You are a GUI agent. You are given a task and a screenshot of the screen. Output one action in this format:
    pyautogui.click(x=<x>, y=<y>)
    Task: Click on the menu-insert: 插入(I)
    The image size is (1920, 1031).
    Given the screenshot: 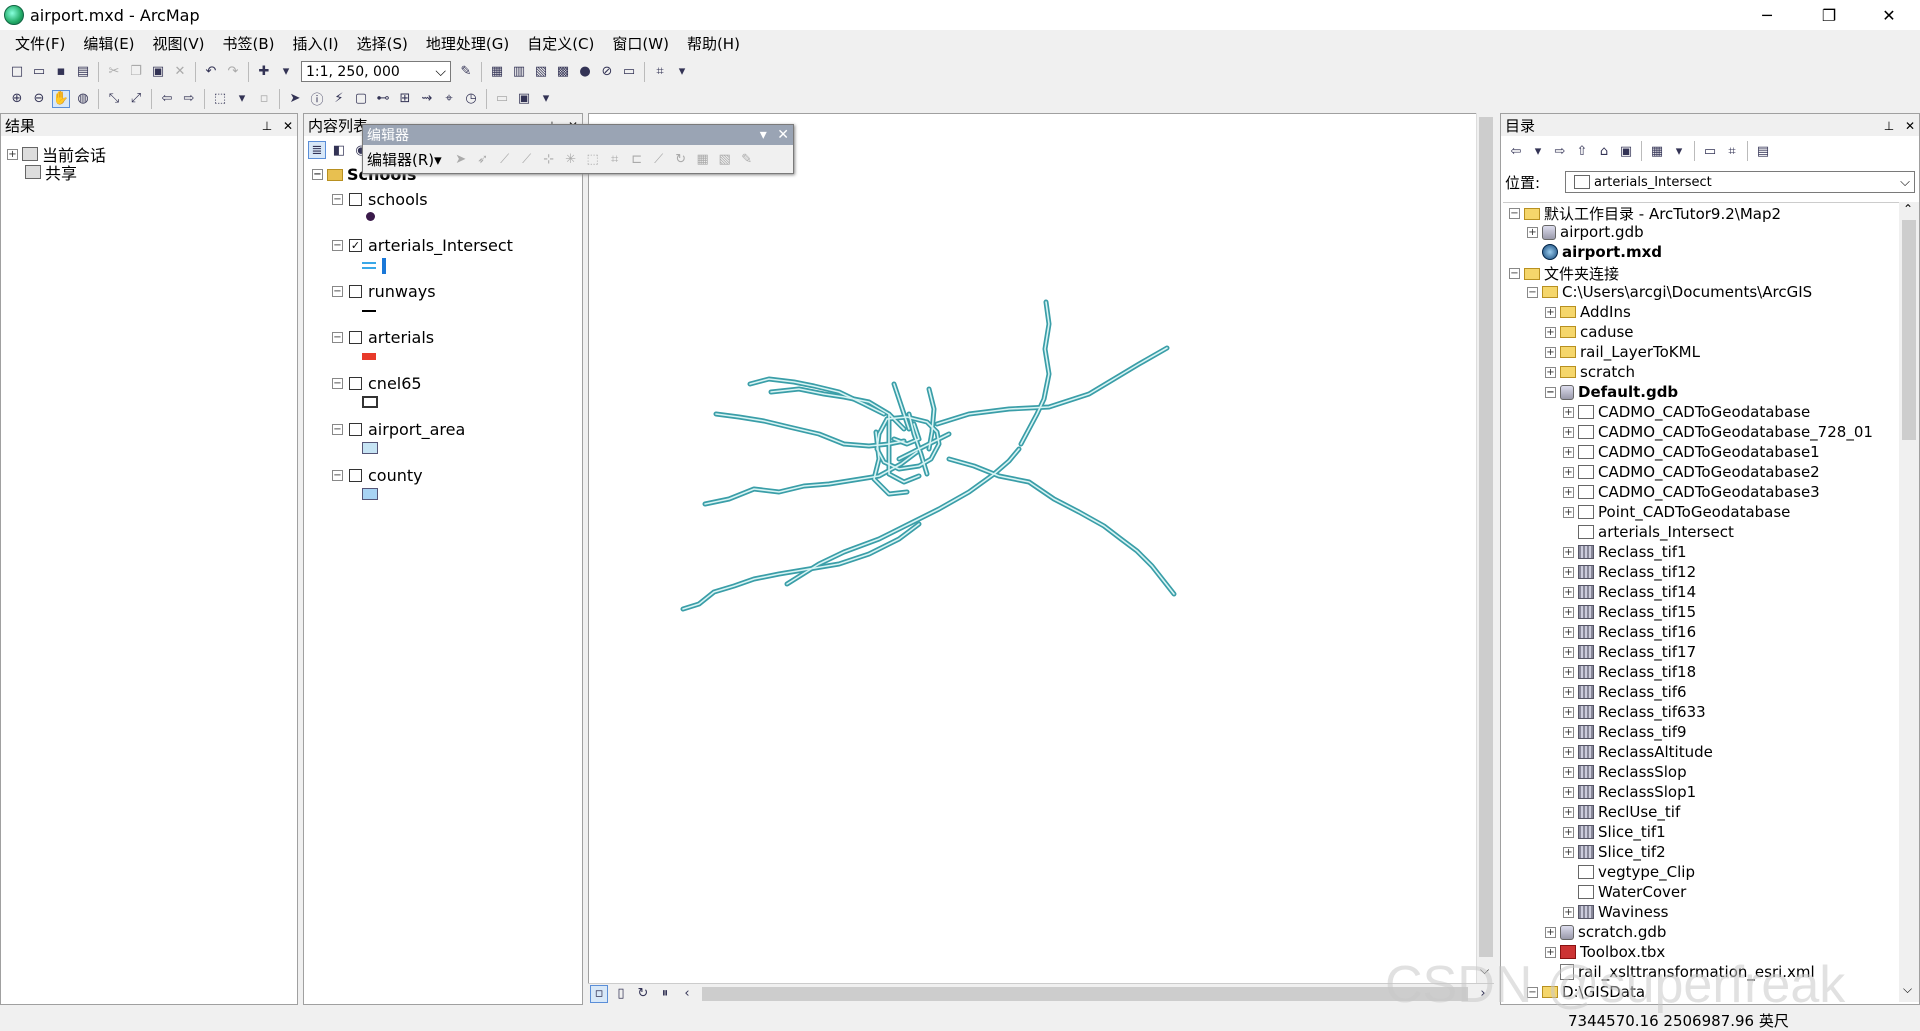 What is the action you would take?
    pyautogui.click(x=316, y=43)
    